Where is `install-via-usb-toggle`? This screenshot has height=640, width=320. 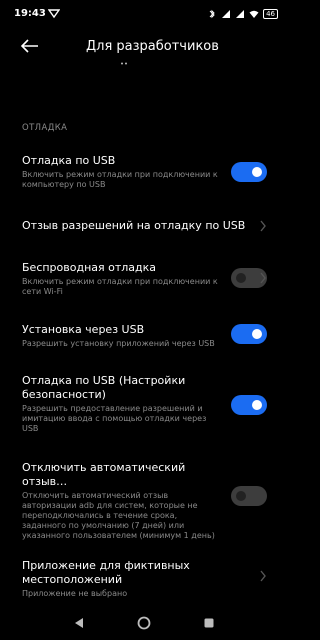 install-via-usb-toggle is located at coordinates (249, 334).